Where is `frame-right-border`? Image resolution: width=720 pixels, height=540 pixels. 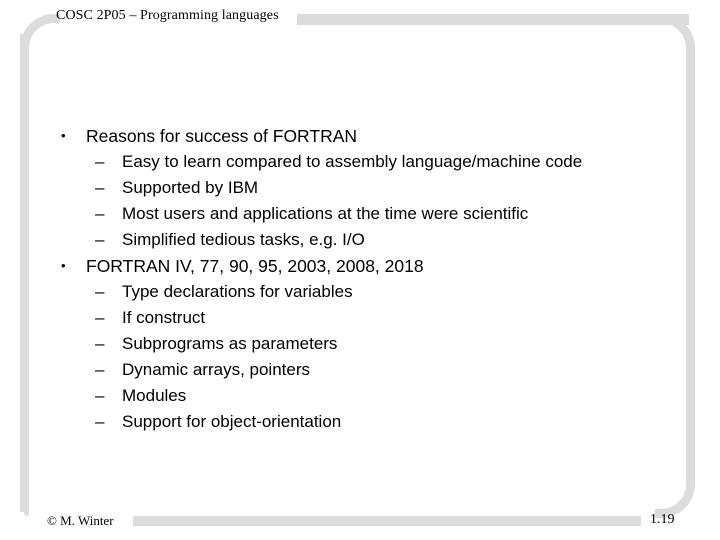 frame-right-border is located at coordinates (690, 265).